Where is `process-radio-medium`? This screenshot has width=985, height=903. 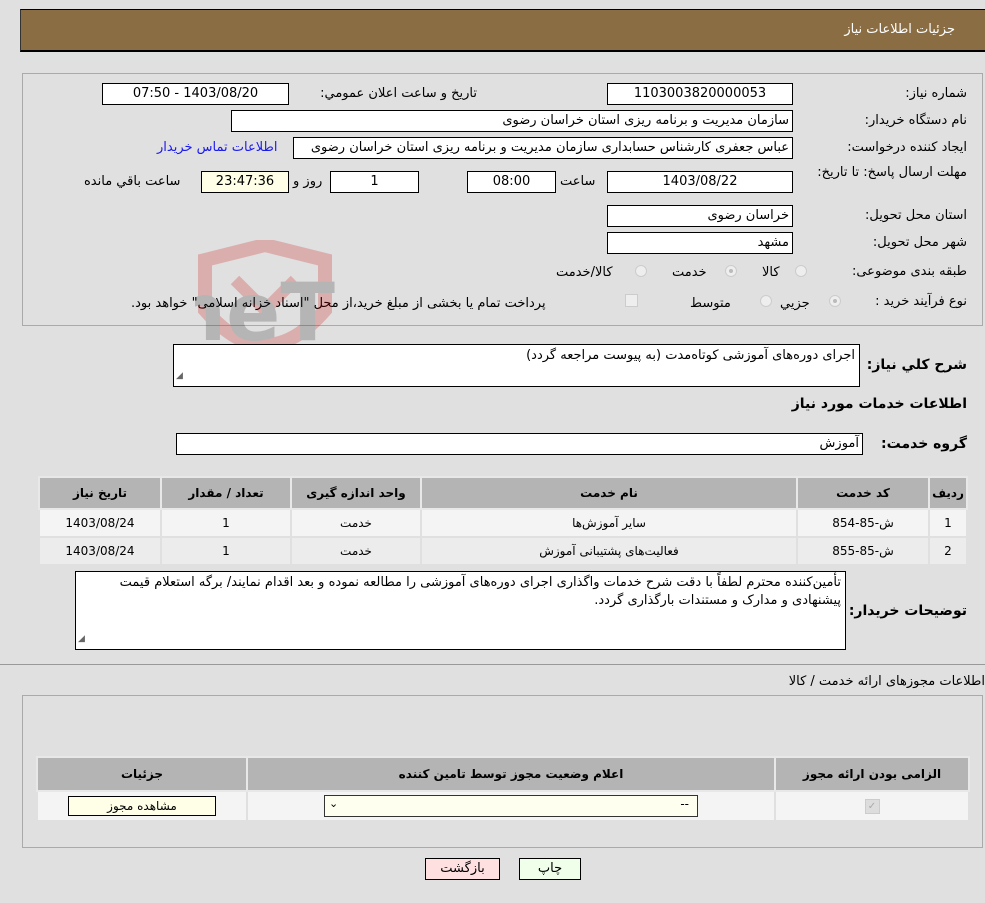 process-radio-medium is located at coordinates (766, 301).